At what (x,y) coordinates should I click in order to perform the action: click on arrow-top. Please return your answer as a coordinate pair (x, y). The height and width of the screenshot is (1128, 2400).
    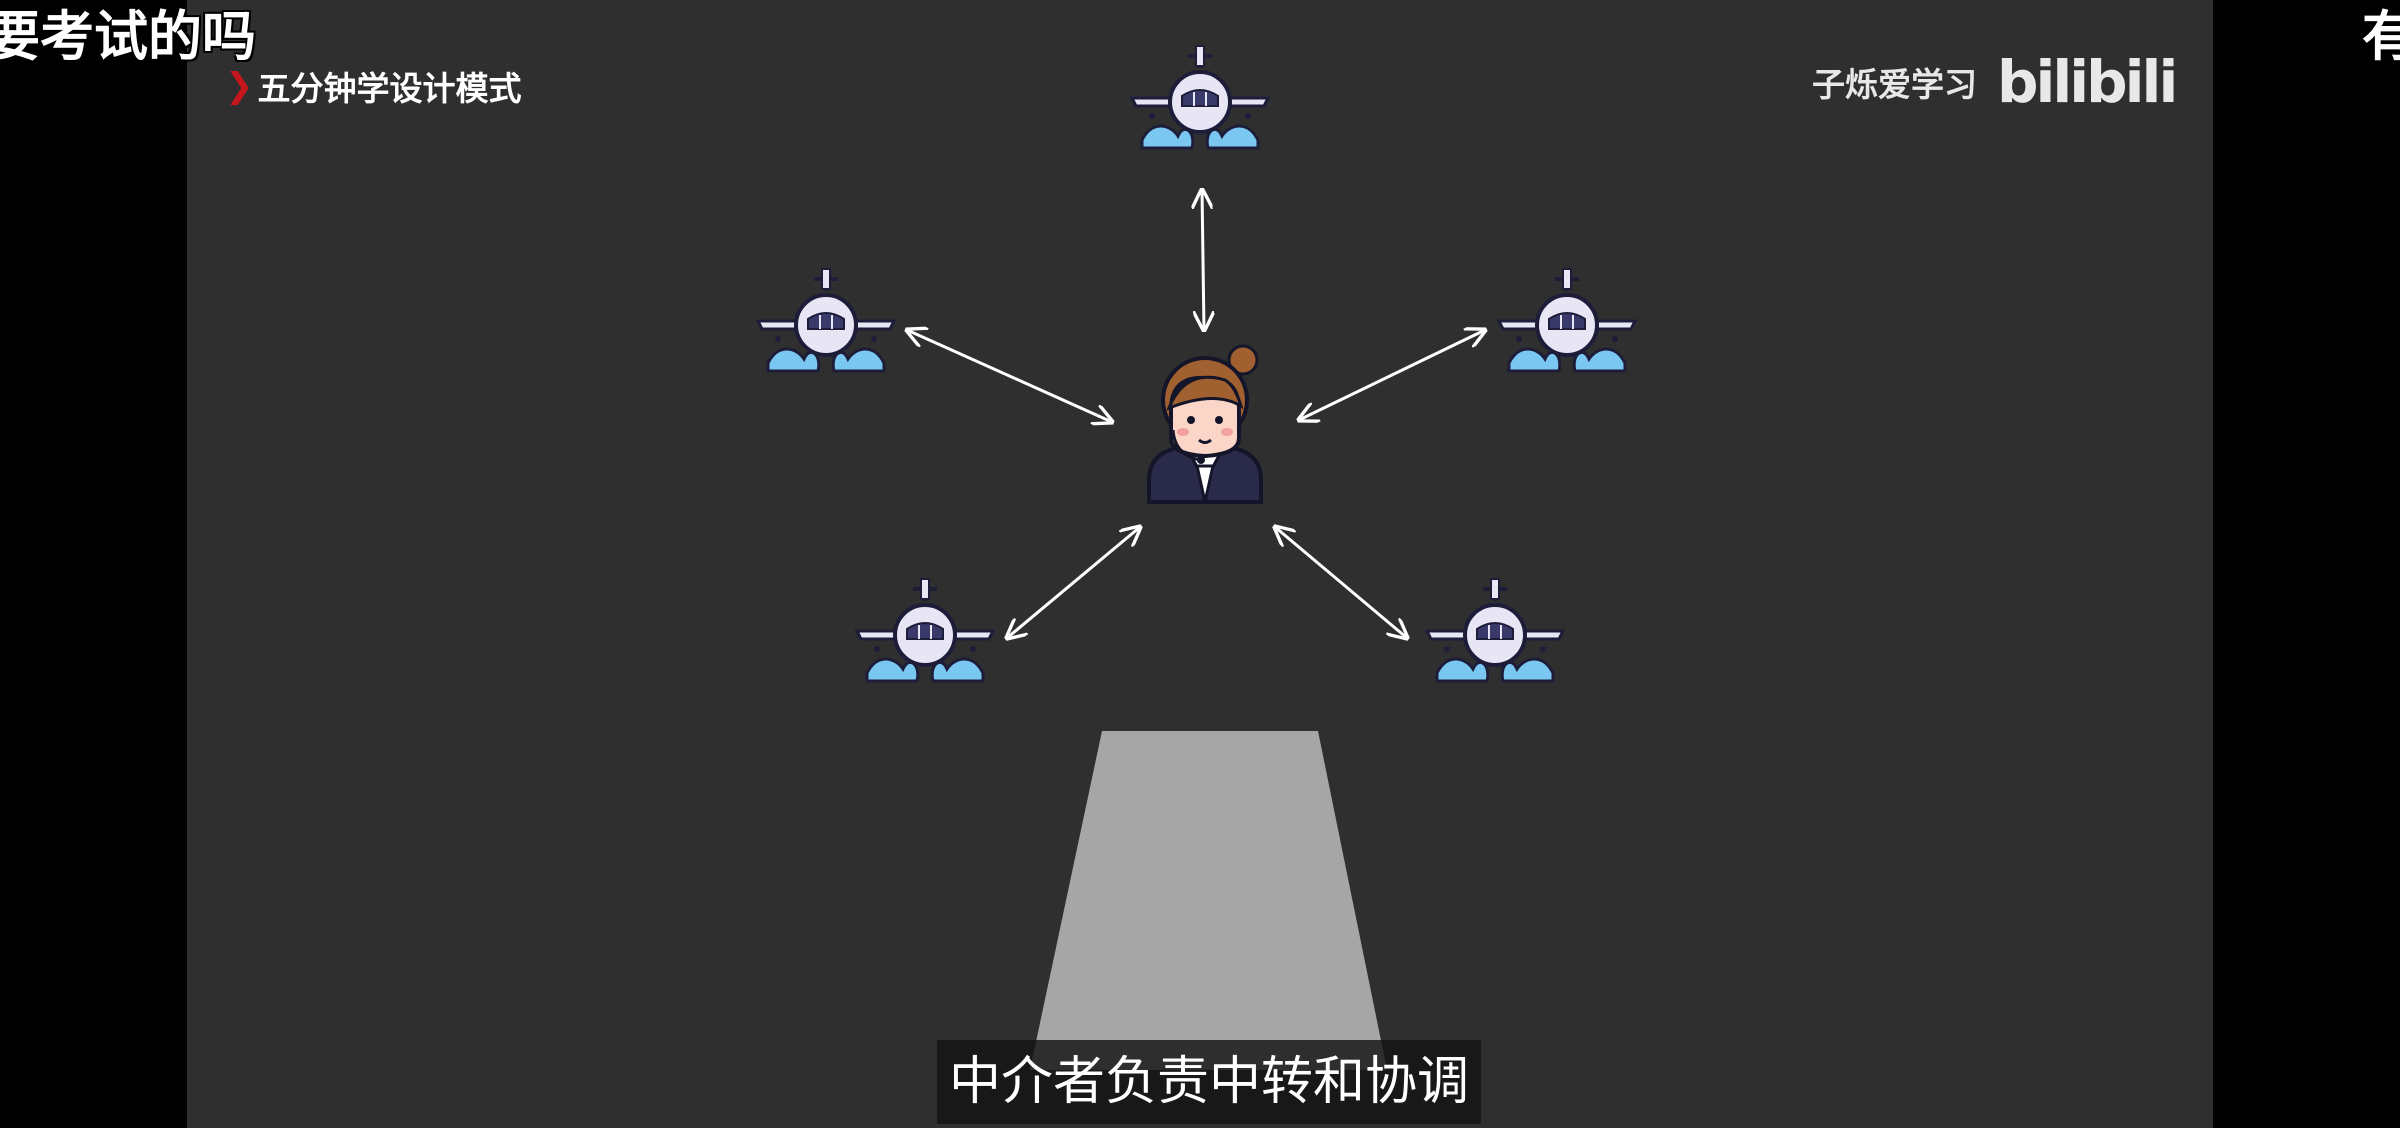
    Looking at the image, I should click on (1203, 260).